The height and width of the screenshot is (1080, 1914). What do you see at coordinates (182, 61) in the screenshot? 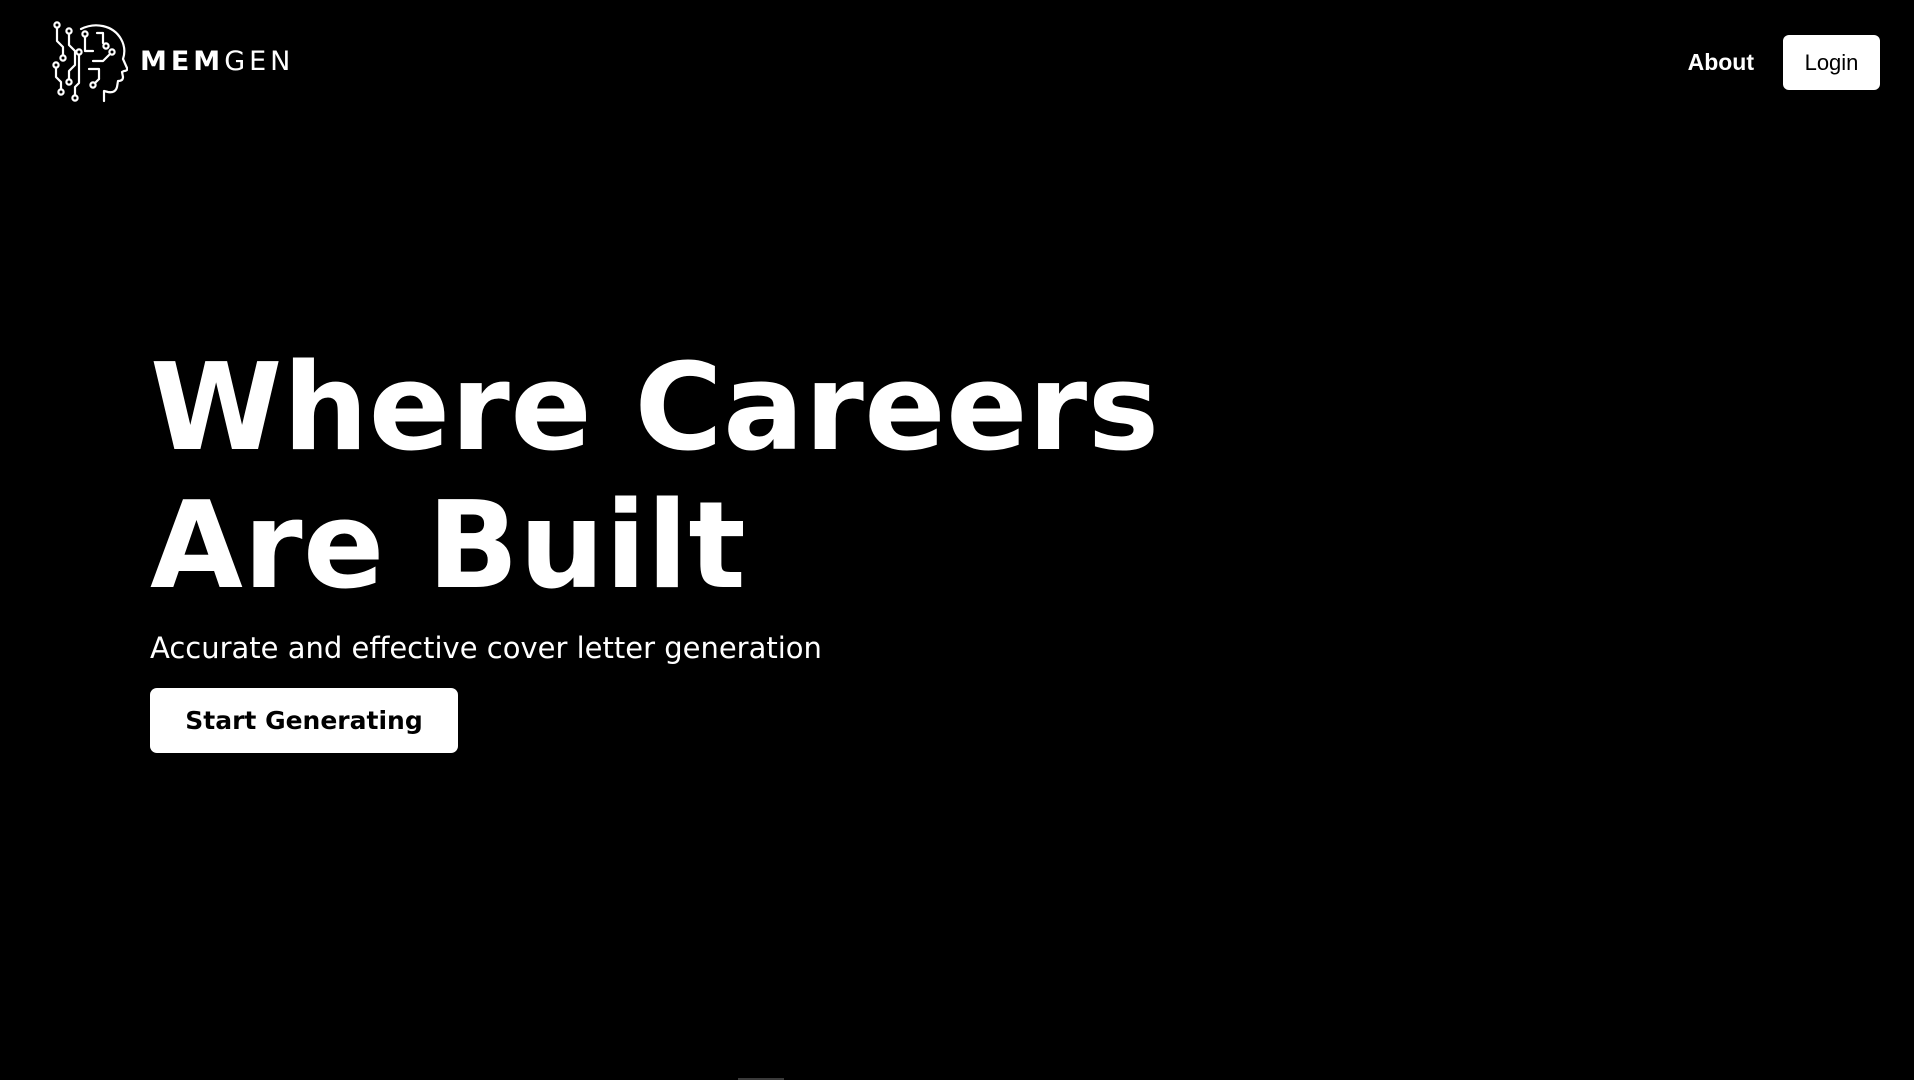
I see `logo-text-strong: MEM` at bounding box center [182, 61].